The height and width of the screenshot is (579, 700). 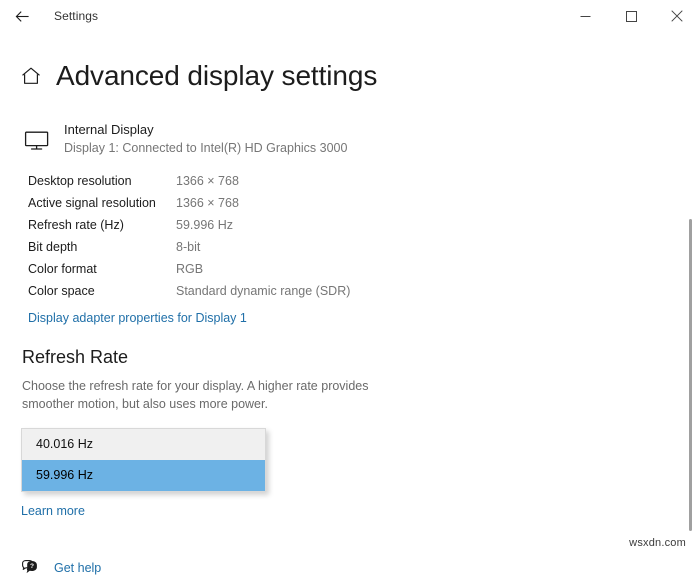 What do you see at coordinates (75, 357) in the screenshot?
I see `refresh-rate-heading: Refresh Rate` at bounding box center [75, 357].